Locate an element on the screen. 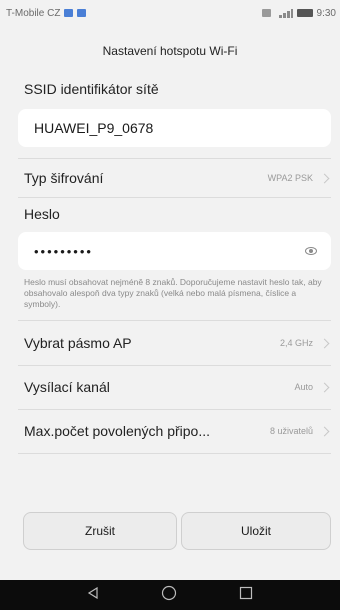  hotspot-icon is located at coordinates (266, 13).